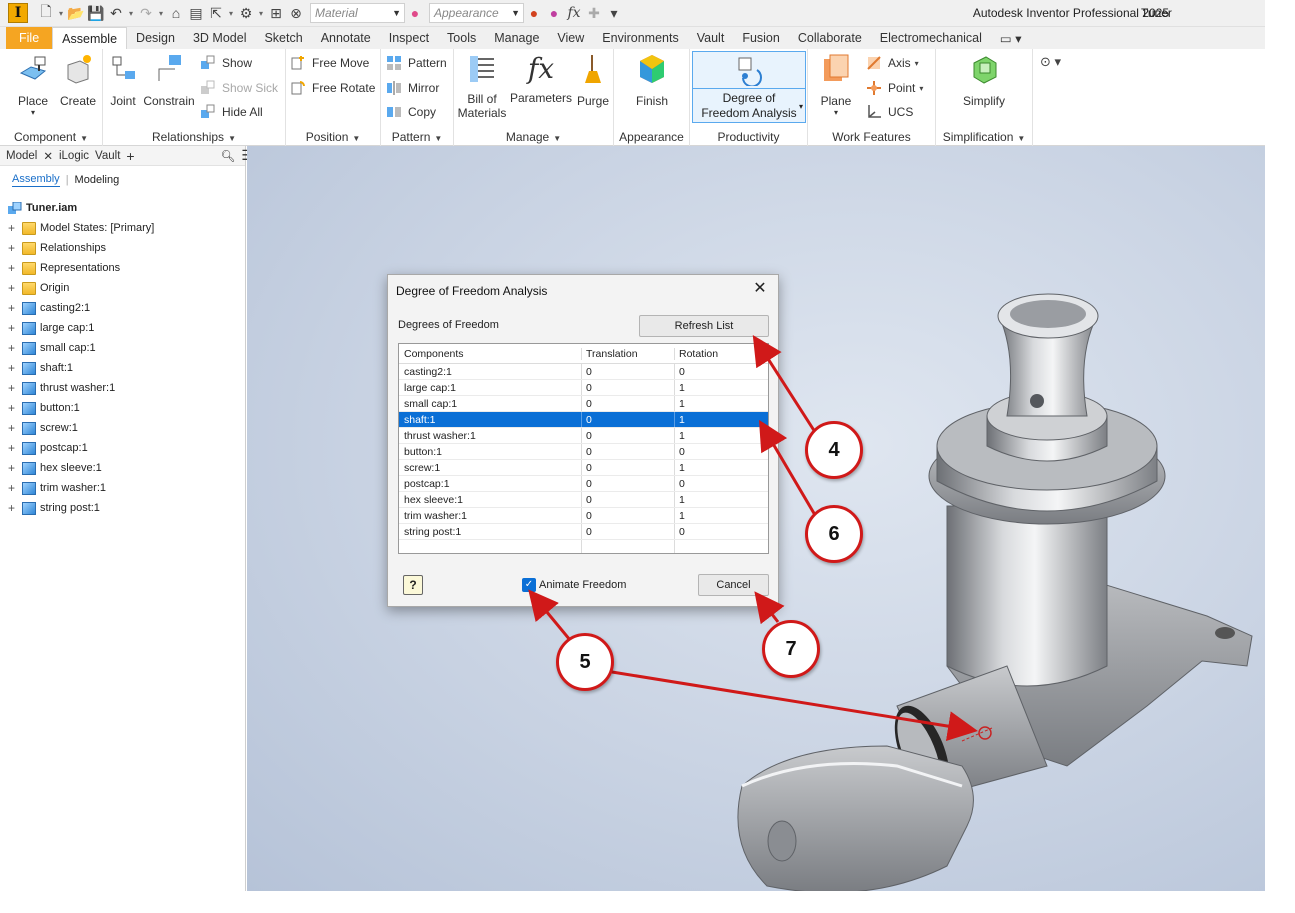 This screenshot has height=913, width=1295. Describe the element at coordinates (412, 88) in the screenshot. I see `mirror-button: Mirror` at that location.